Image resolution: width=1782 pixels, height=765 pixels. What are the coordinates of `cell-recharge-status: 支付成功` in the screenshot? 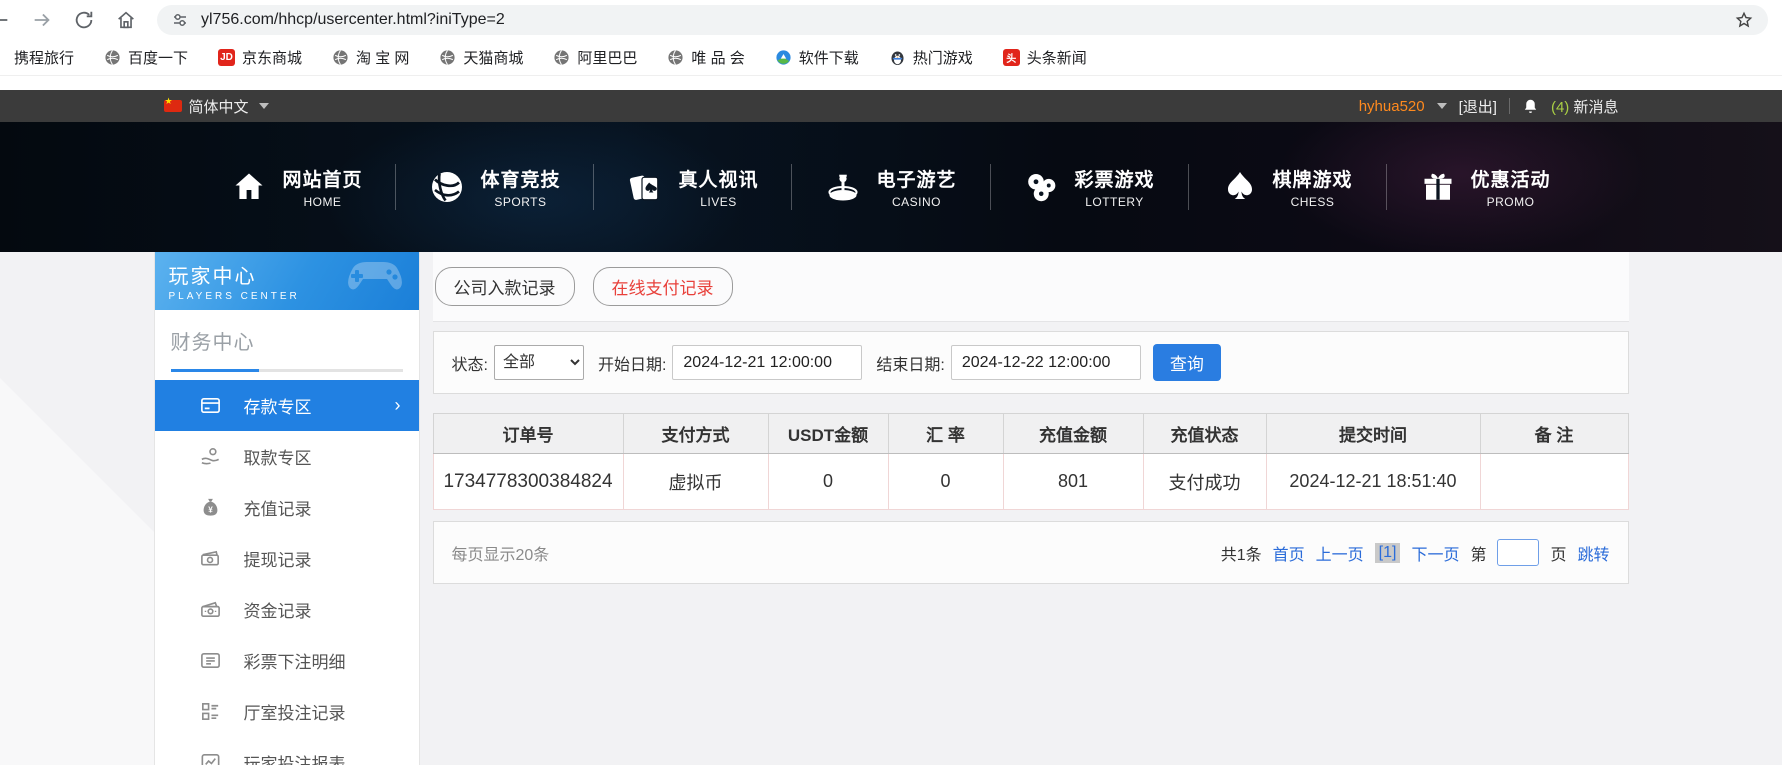 It's located at (1204, 481).